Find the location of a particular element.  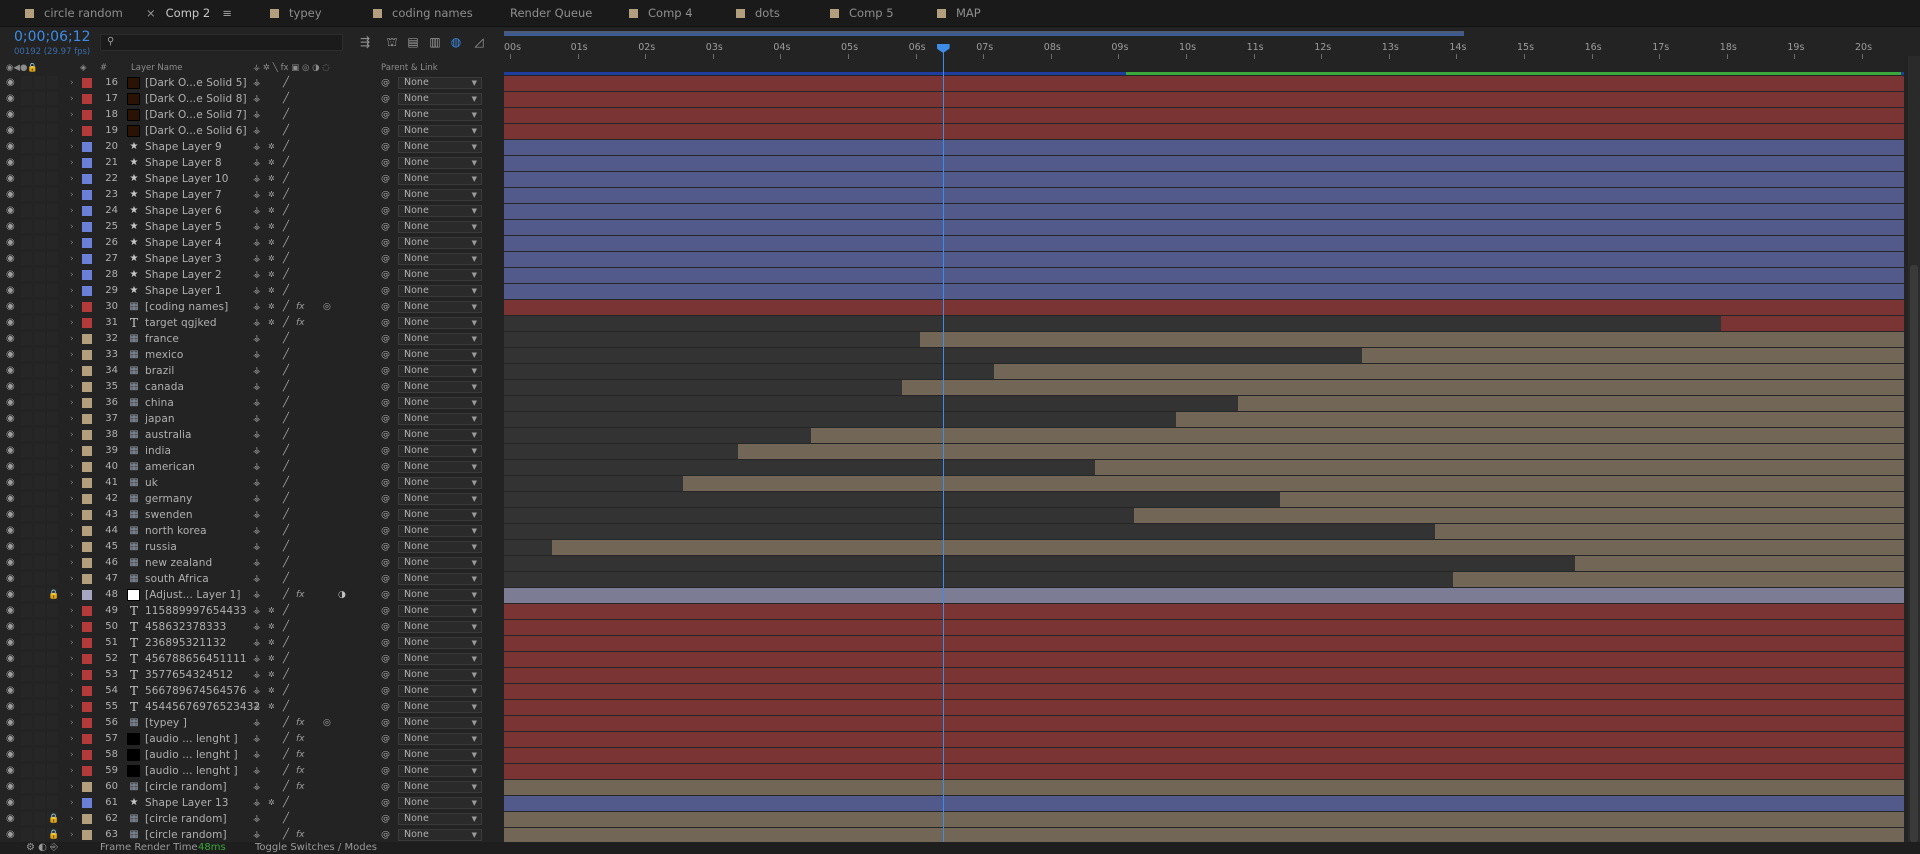

layer-name: [coding names] is located at coordinates (186, 307).